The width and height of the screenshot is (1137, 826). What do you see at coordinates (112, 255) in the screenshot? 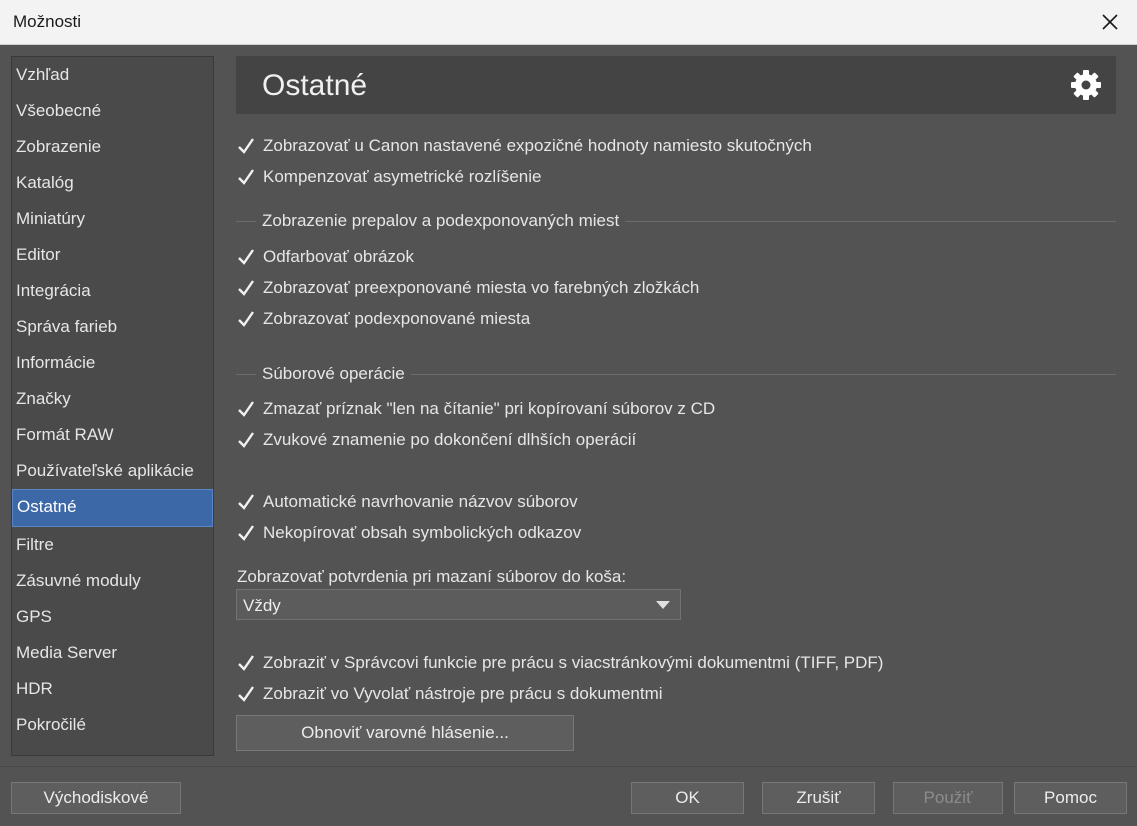
I see `sidebar-item-editor: Editor` at bounding box center [112, 255].